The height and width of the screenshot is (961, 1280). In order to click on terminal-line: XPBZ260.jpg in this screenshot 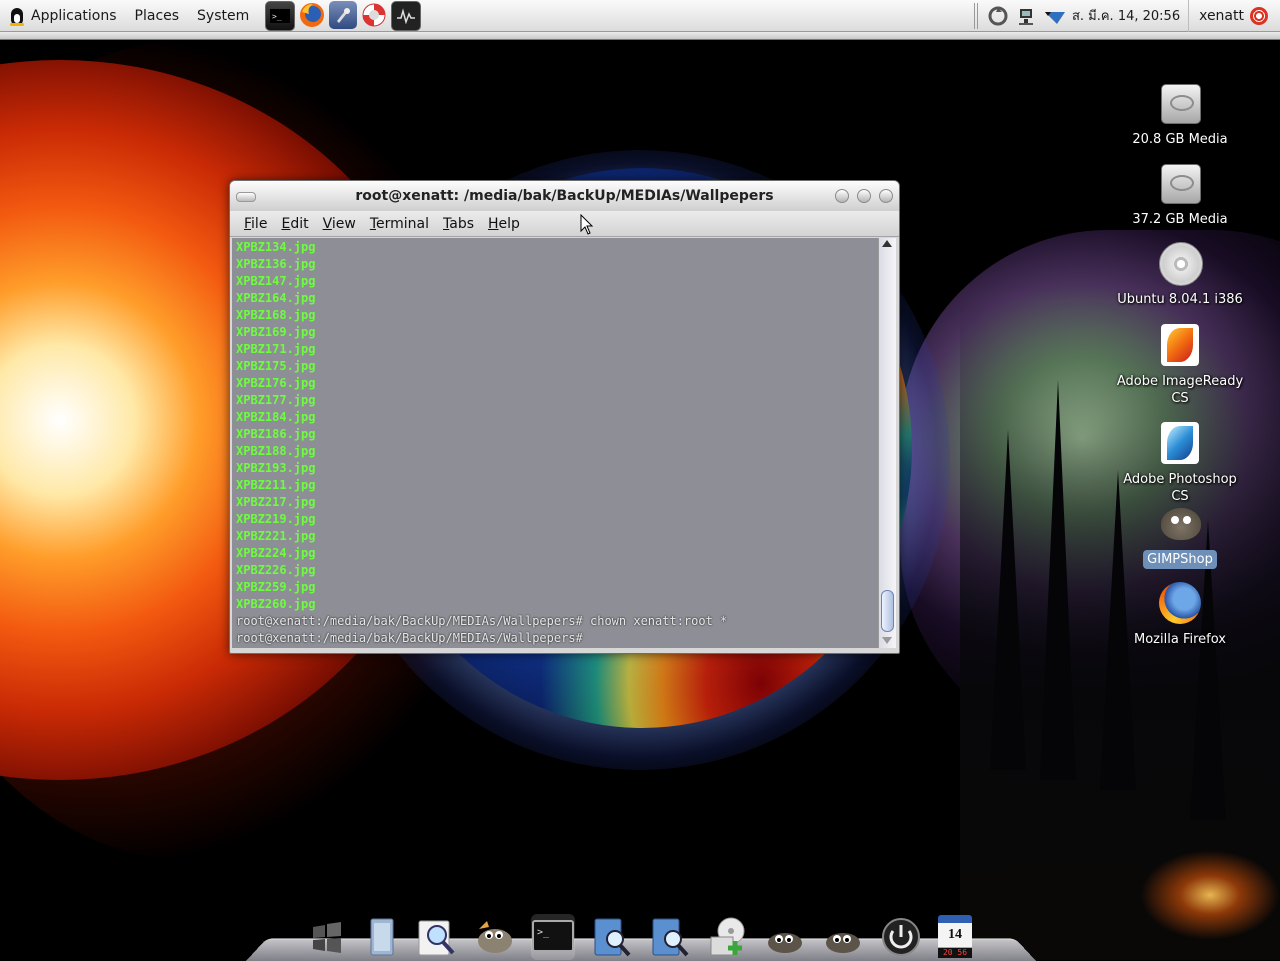, I will do `click(276, 604)`.